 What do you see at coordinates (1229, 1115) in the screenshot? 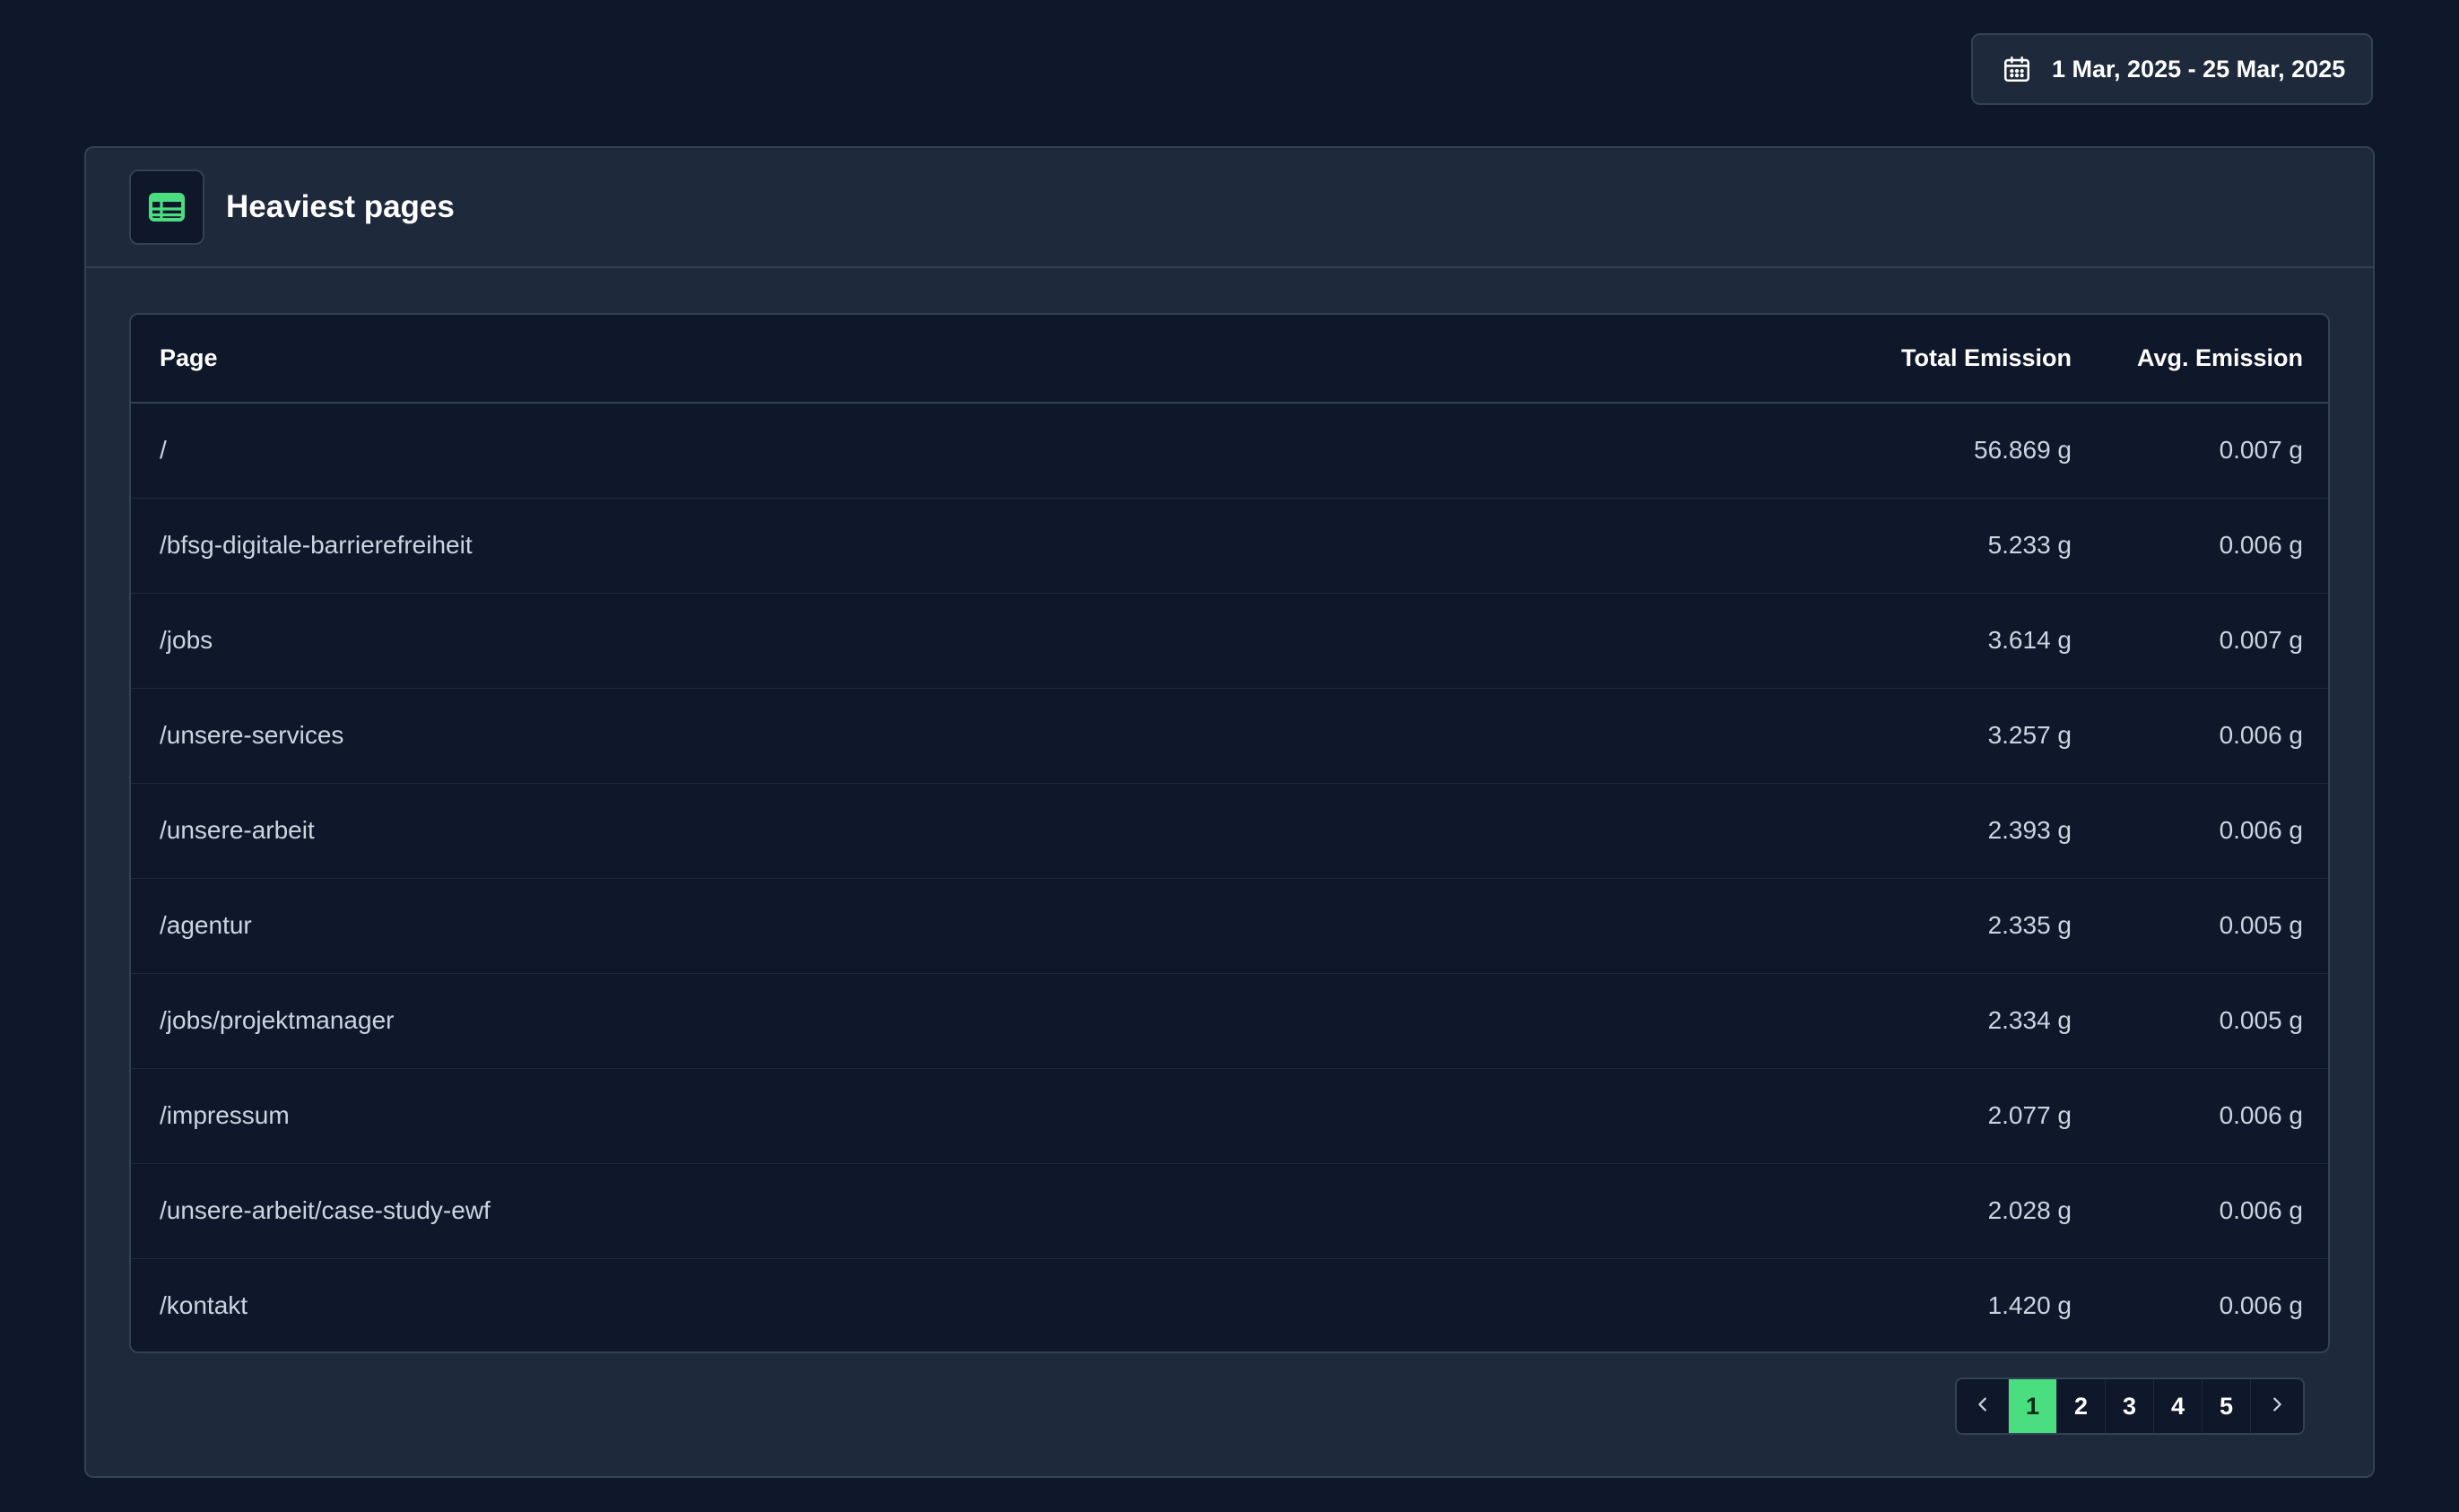
I see `table-row: /impressum 2.077 g 0.006 g` at bounding box center [1229, 1115].